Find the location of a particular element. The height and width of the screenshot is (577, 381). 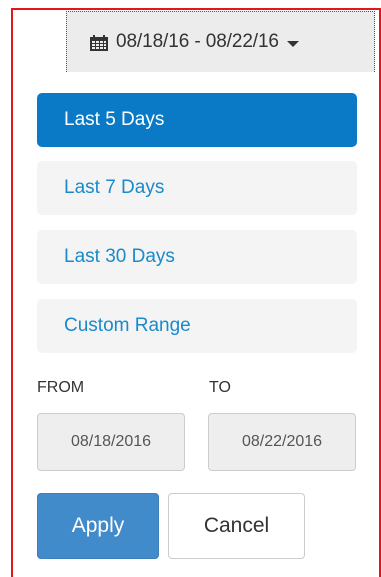

to-label: TO is located at coordinates (220, 387).